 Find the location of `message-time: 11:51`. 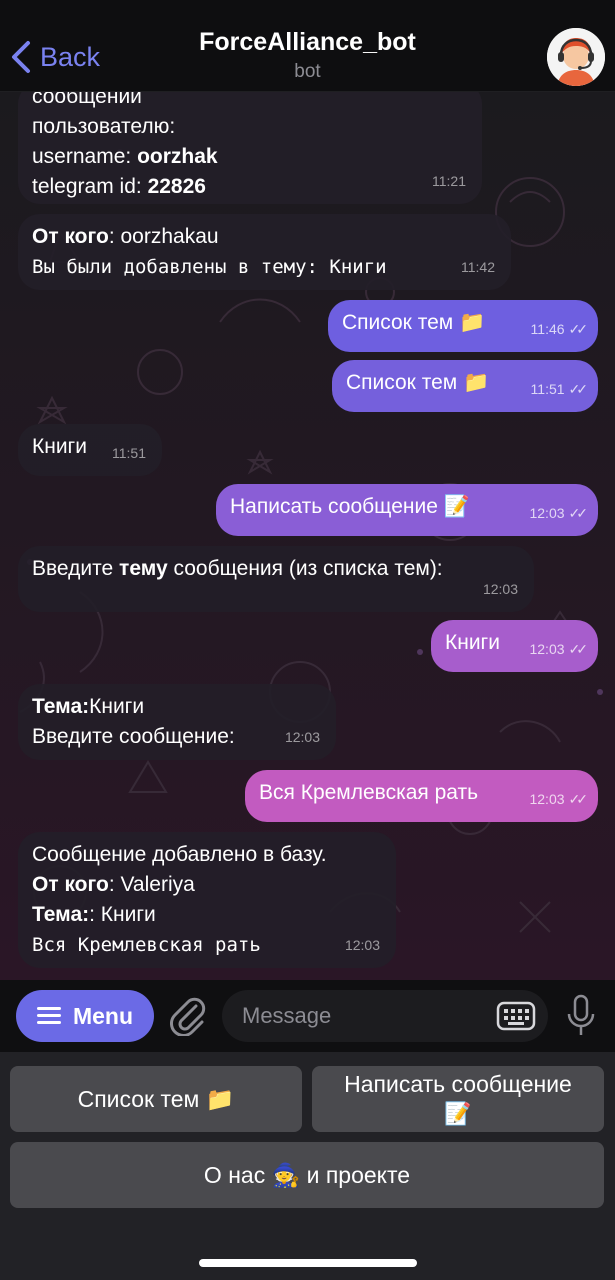

message-time: 11:51 is located at coordinates (129, 453).